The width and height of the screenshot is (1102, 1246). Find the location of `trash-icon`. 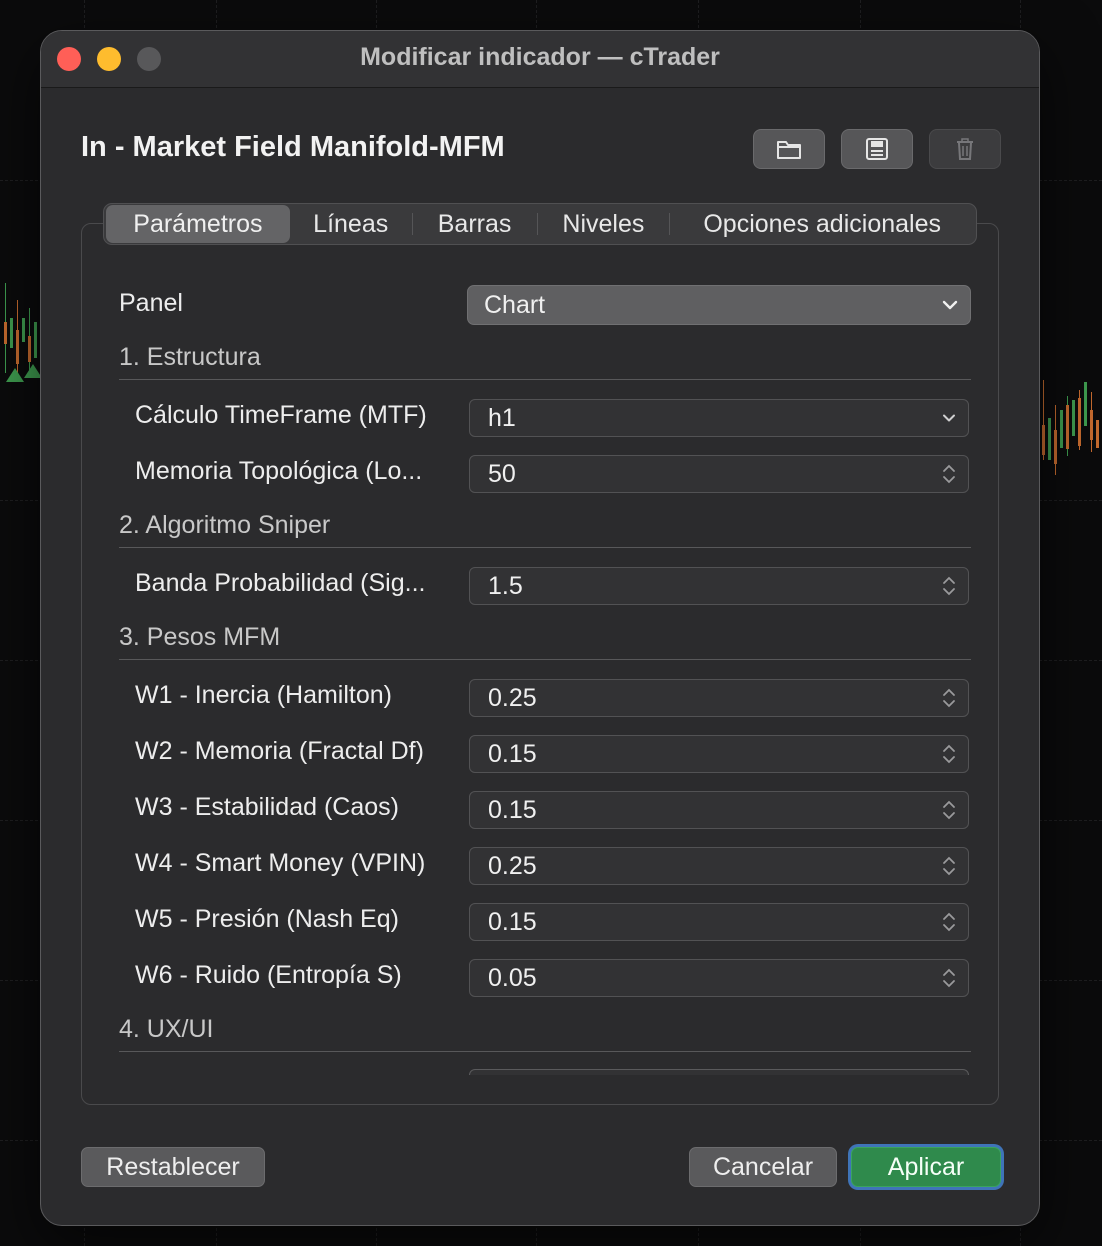

trash-icon is located at coordinates (965, 149).